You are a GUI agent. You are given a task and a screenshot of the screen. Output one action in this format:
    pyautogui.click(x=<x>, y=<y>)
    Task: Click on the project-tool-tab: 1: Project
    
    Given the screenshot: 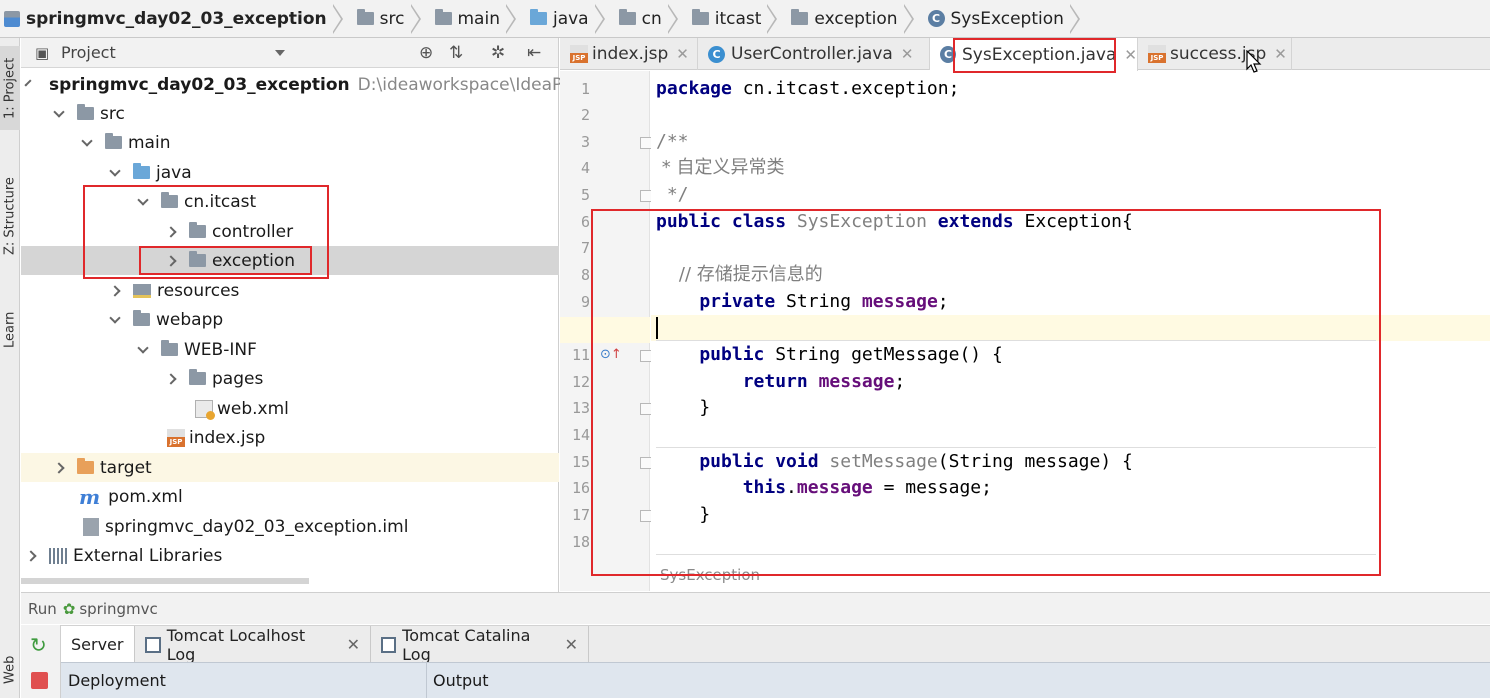 What is the action you would take?
    pyautogui.click(x=10, y=88)
    